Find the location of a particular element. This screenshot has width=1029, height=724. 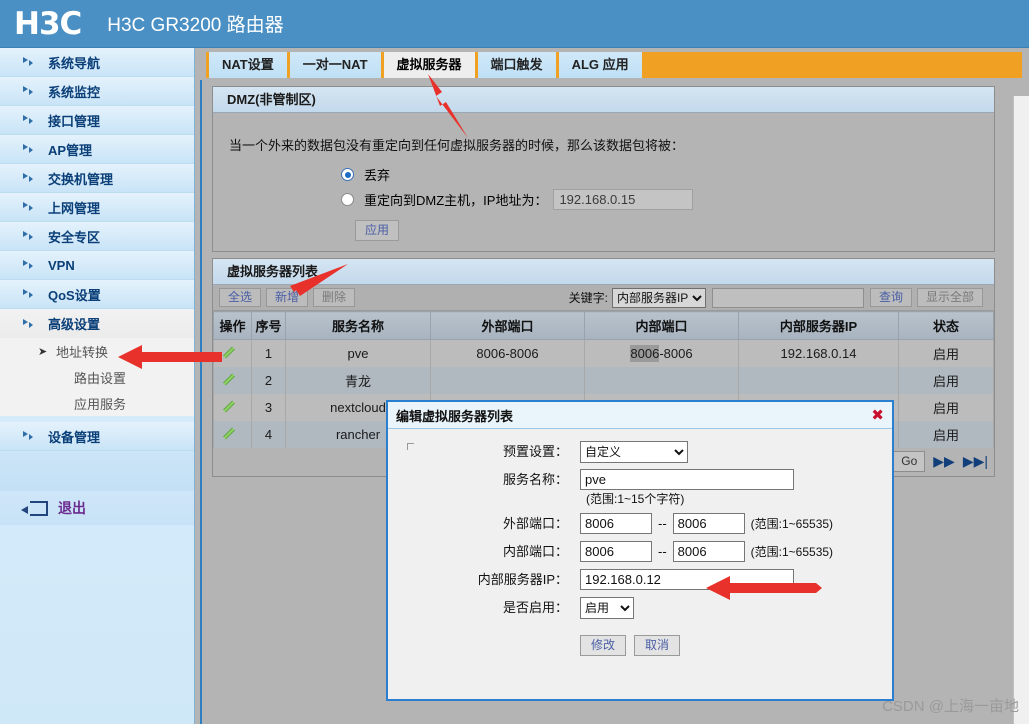

internal-ip-row: 内部服务器IP： is located at coordinates (640, 580).